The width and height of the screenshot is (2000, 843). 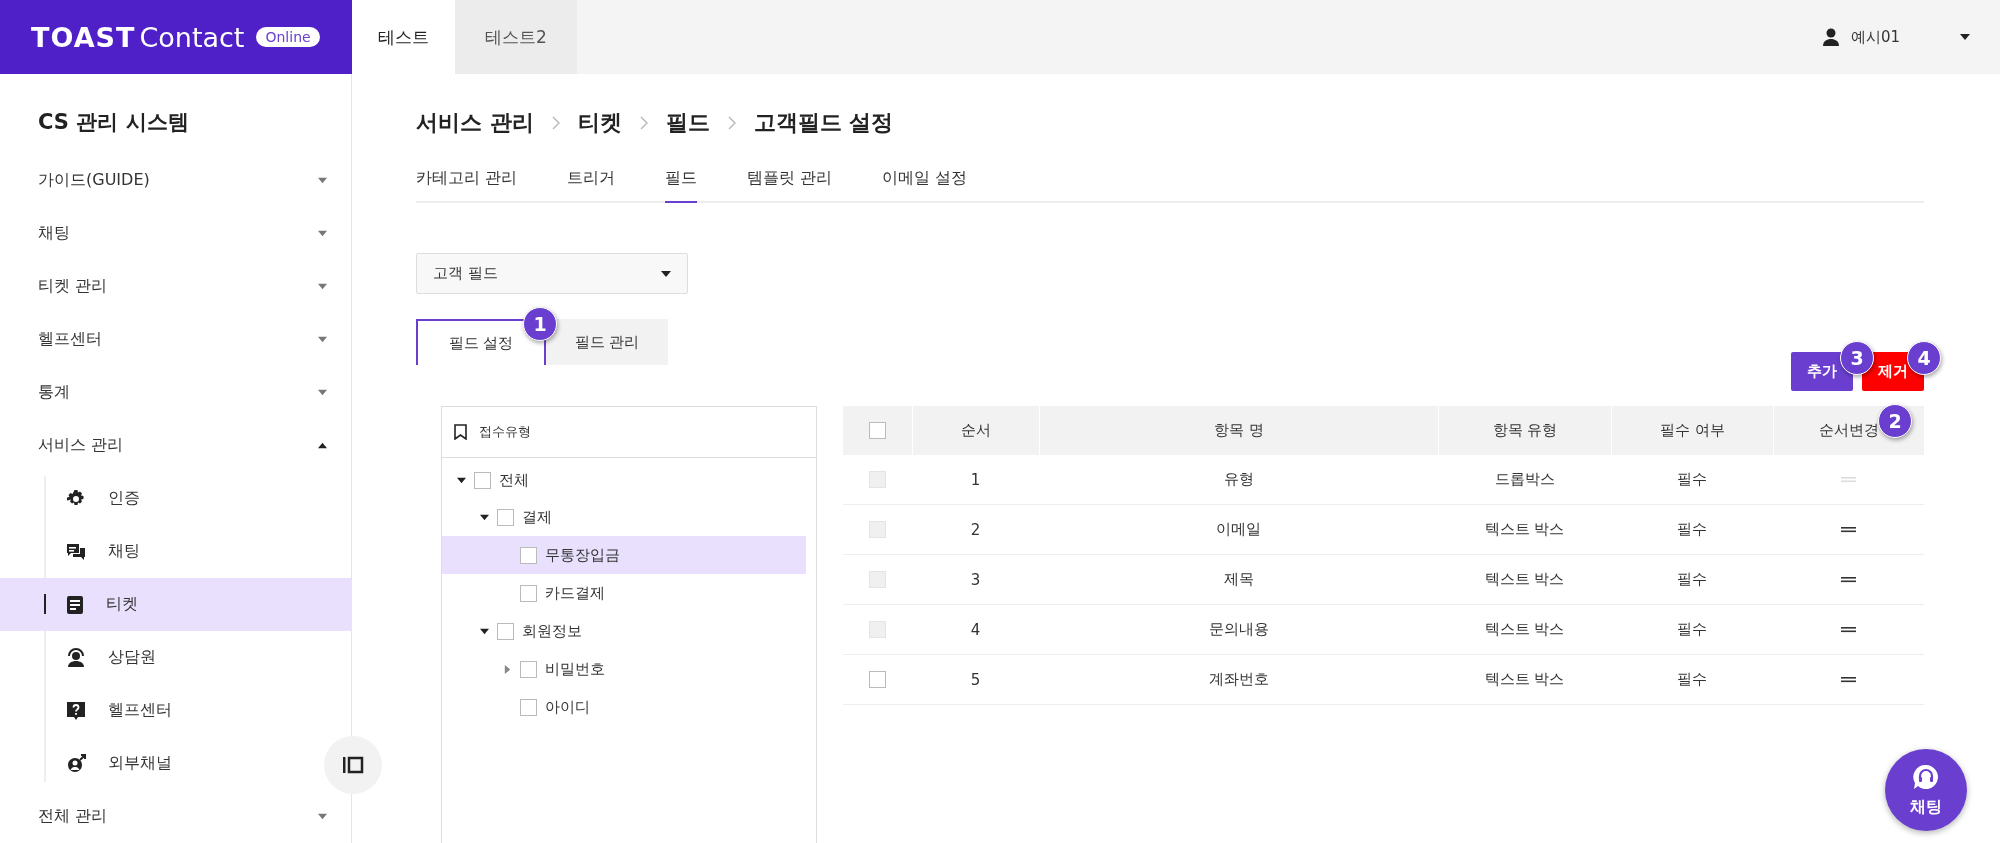 I want to click on table-cell: 유형, so click(x=1238, y=479).